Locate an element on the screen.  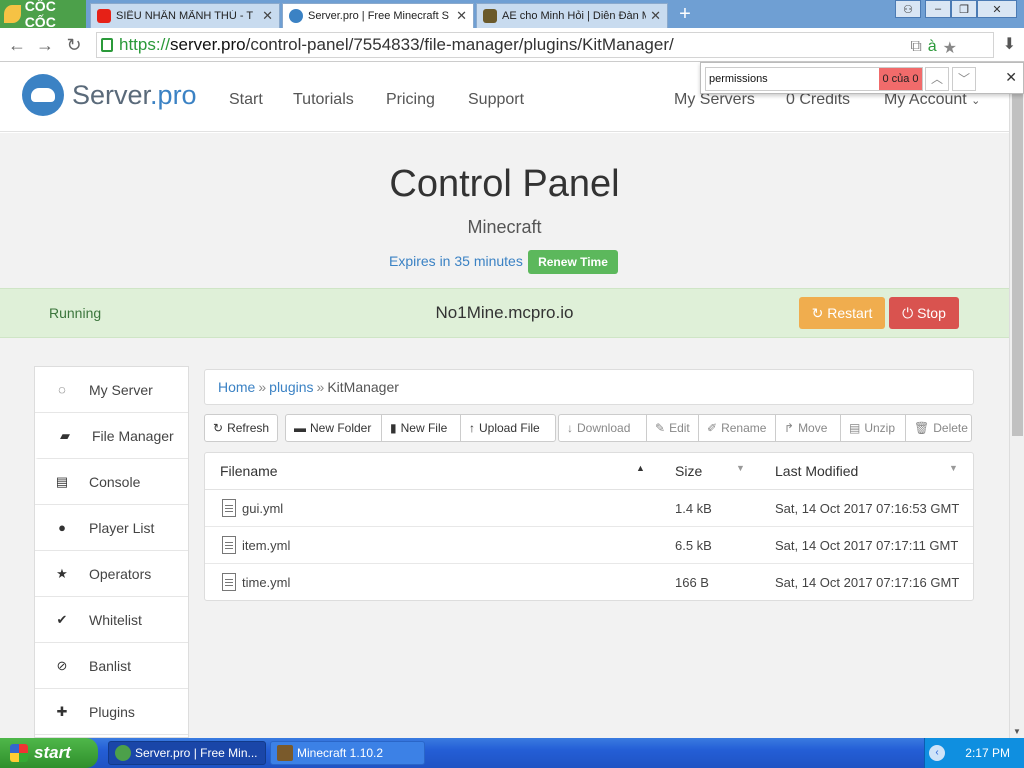
folder-icon: ▬ is located at coordinates (300, 428).